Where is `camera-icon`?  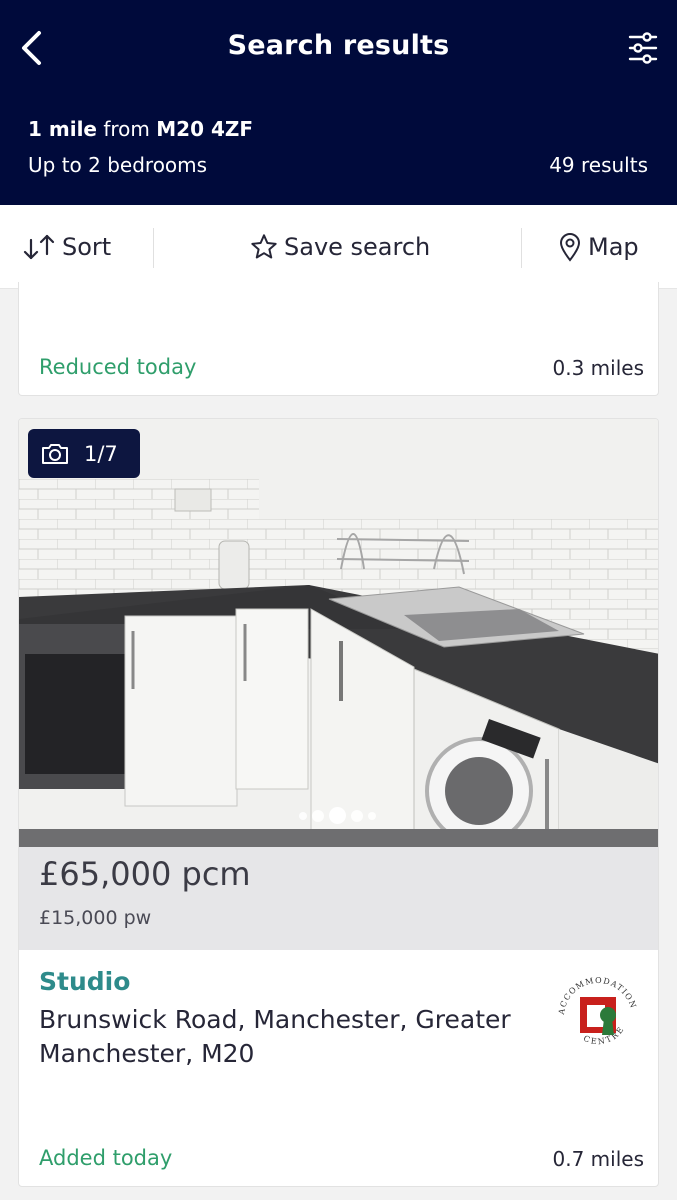
camera-icon is located at coordinates (55, 453).